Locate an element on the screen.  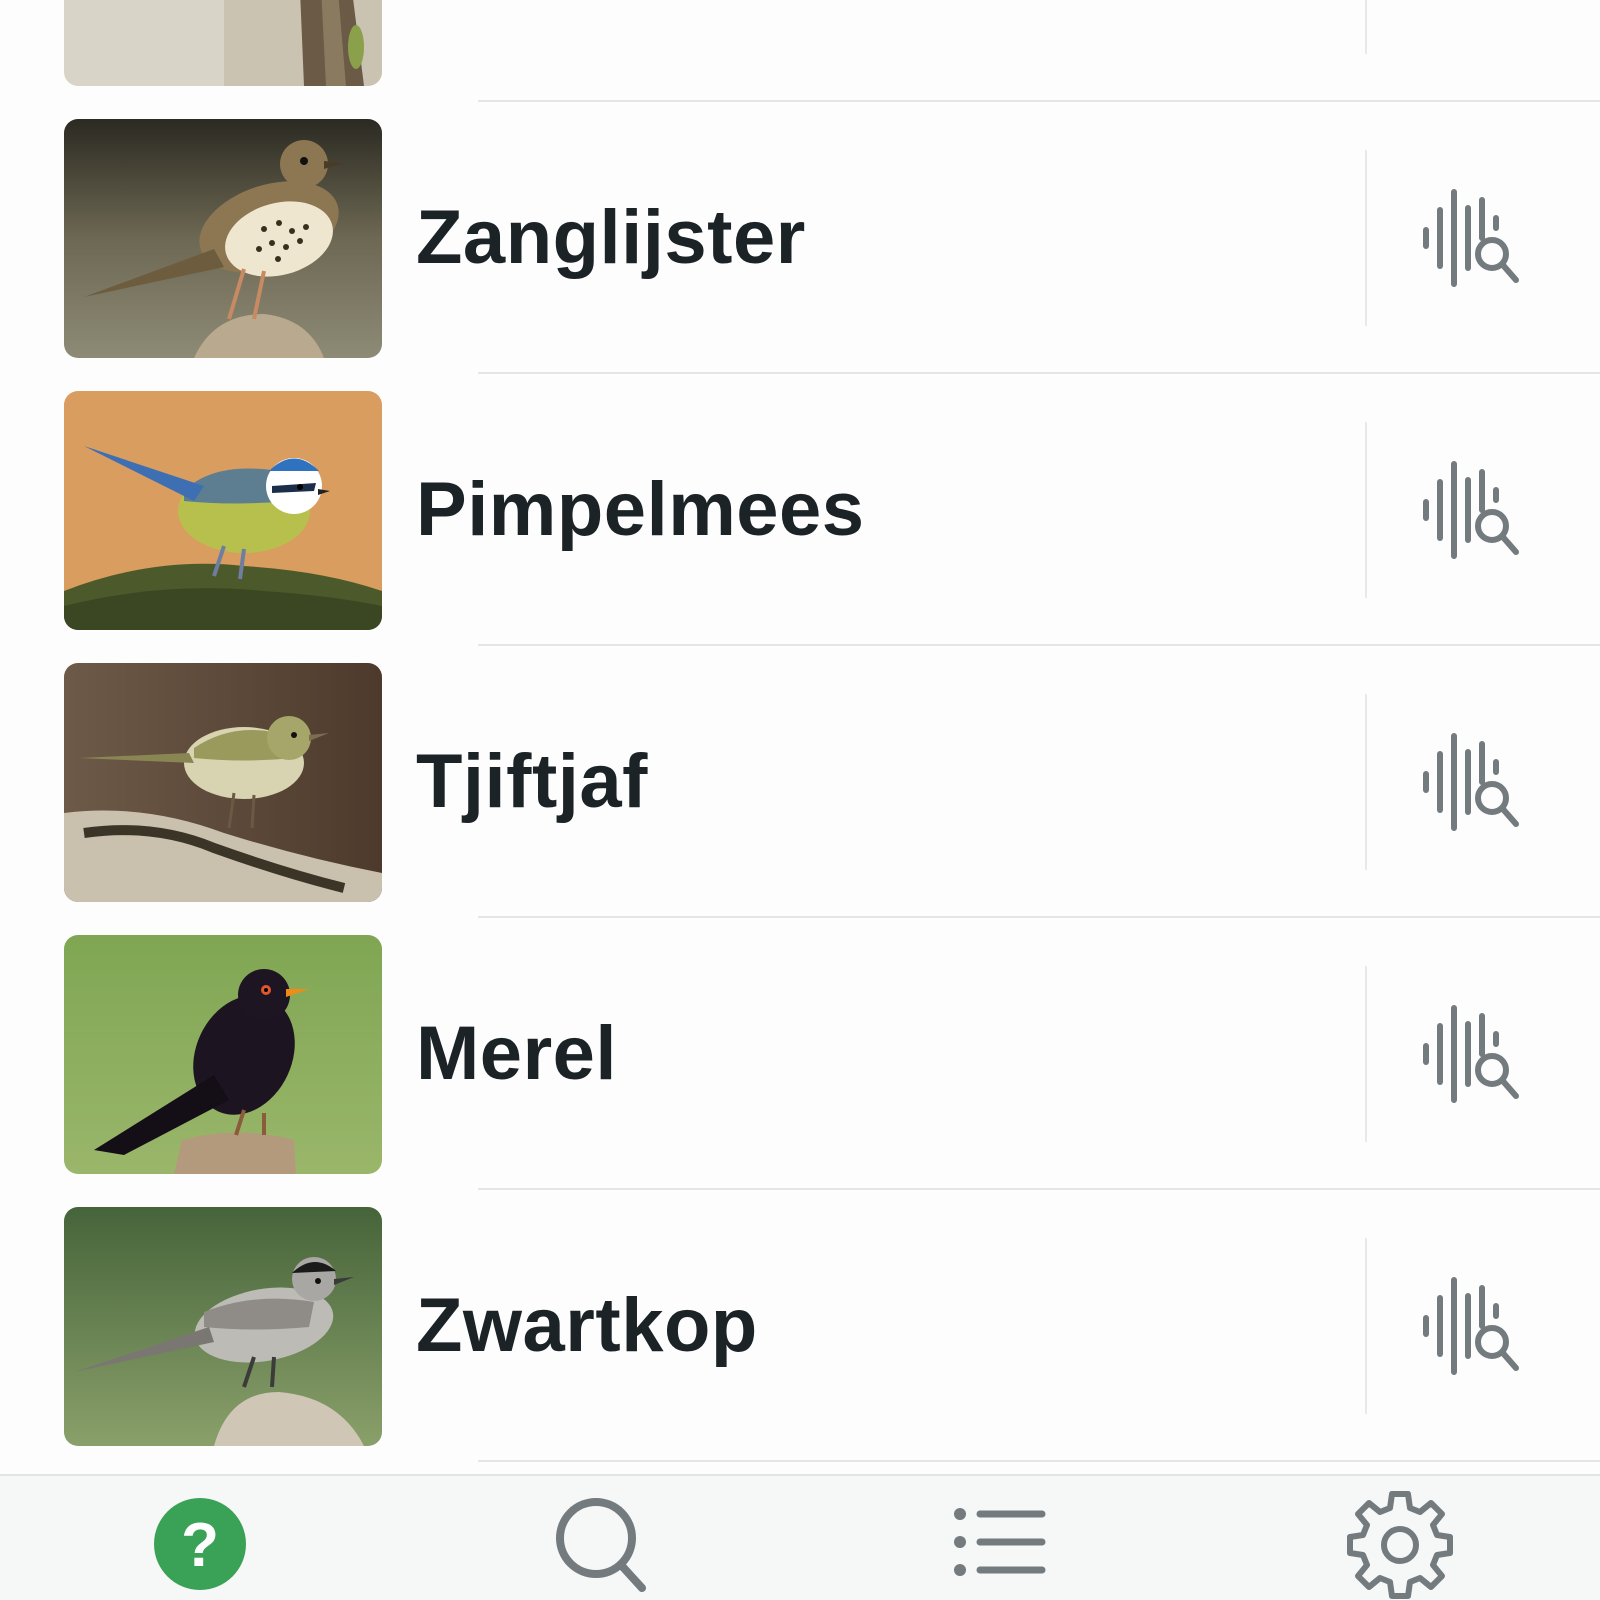
tab-list is located at coordinates (1000, 1542).